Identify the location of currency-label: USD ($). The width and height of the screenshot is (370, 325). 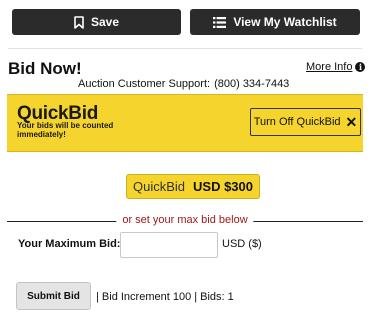
(242, 244).